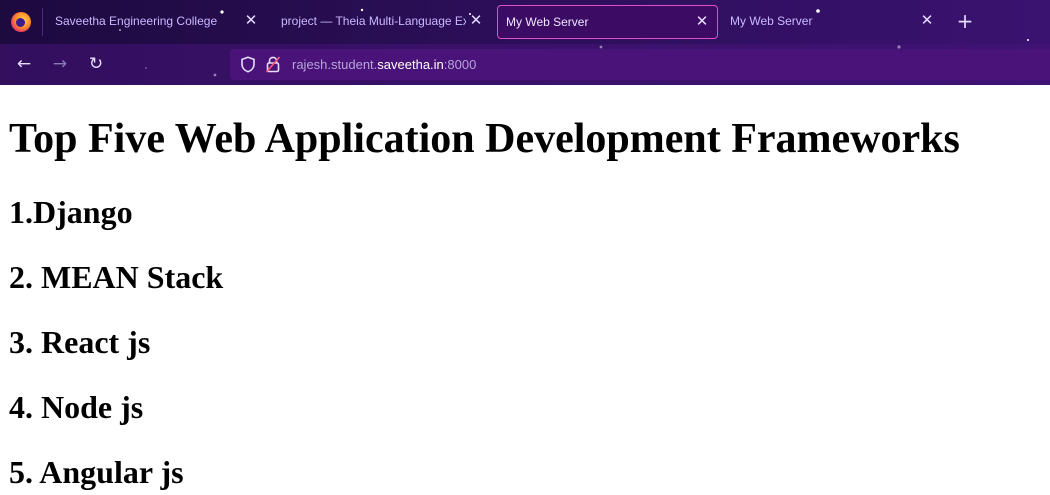  What do you see at coordinates (248, 64) in the screenshot?
I see `shield-icon` at bounding box center [248, 64].